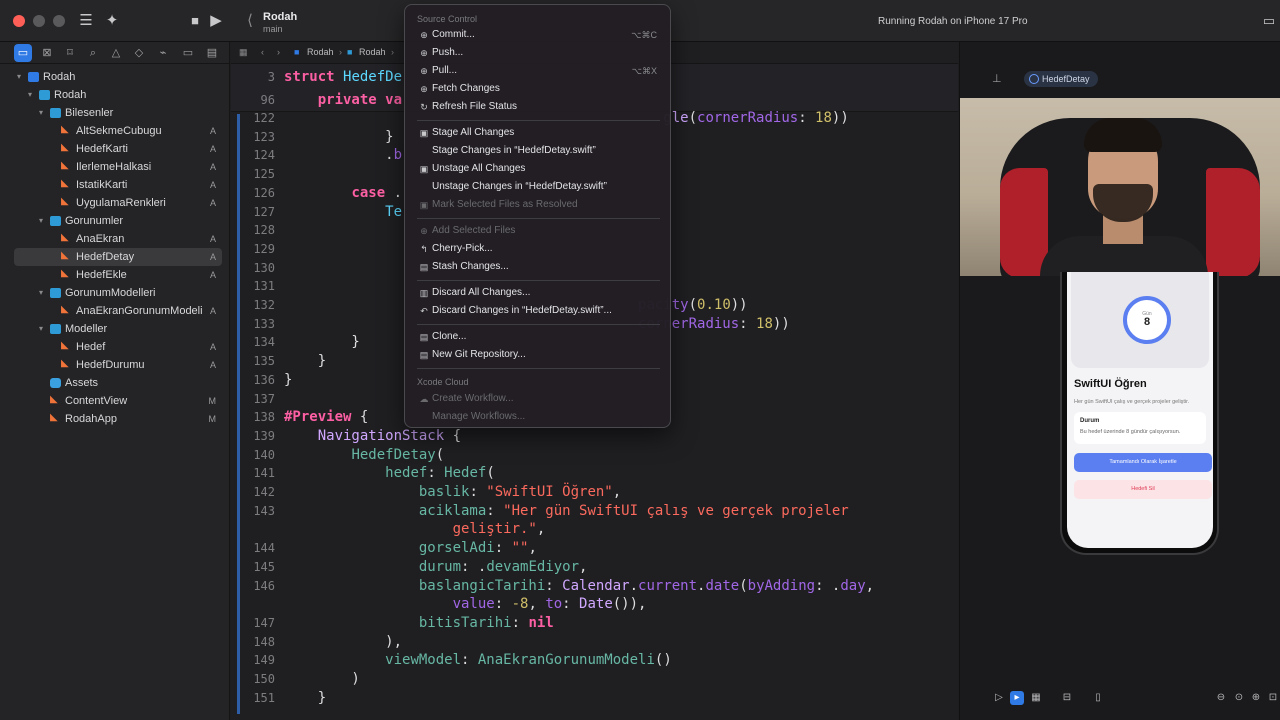 Image resolution: width=1280 pixels, height=720 pixels. Describe the element at coordinates (594, 642) in the screenshot. I see `code-line: 148 ),` at that location.